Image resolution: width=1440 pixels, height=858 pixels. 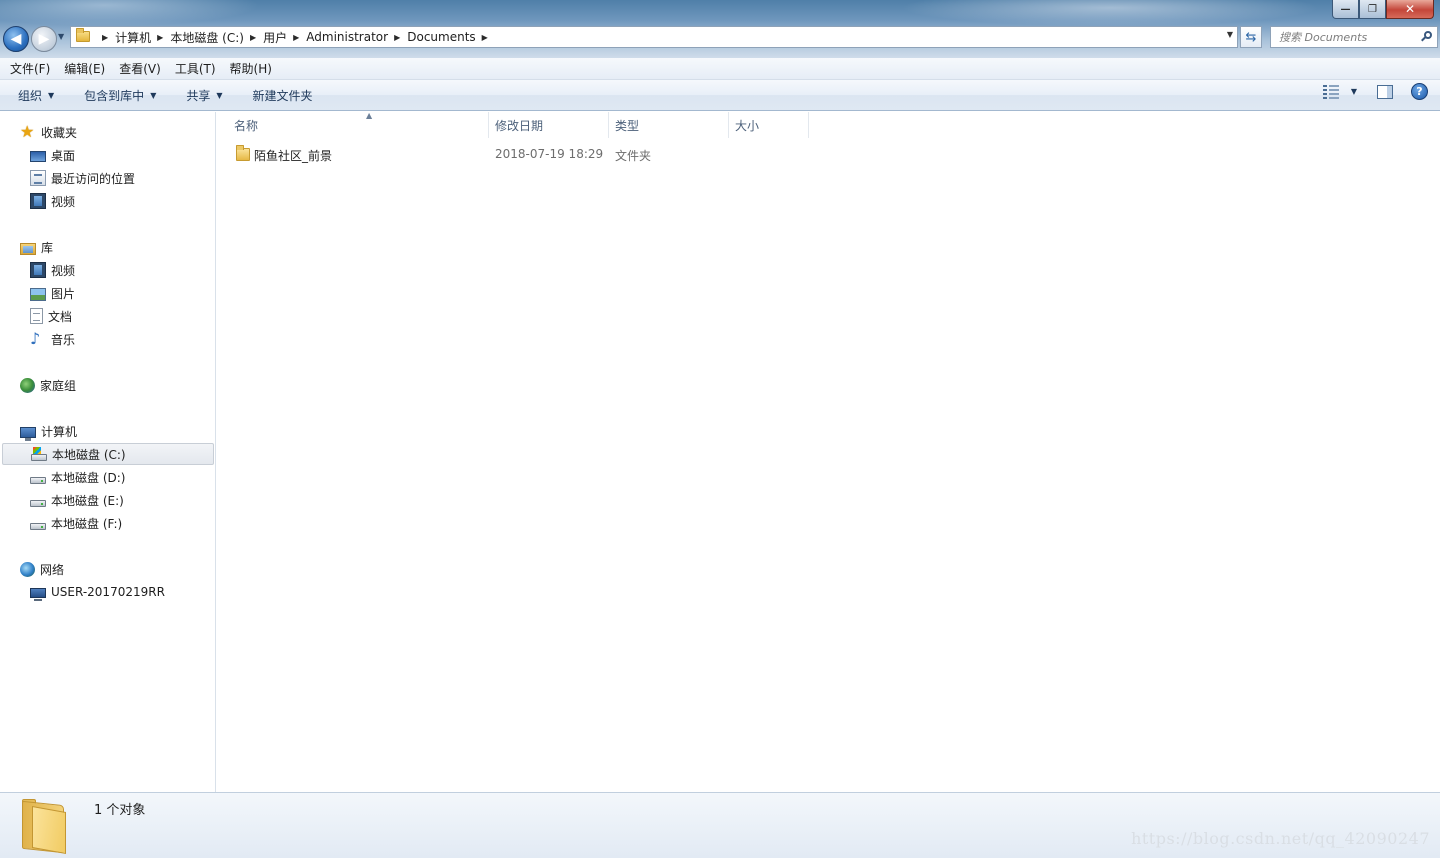 I want to click on window-controls: — ❐ ✕, so click(x=1383, y=9).